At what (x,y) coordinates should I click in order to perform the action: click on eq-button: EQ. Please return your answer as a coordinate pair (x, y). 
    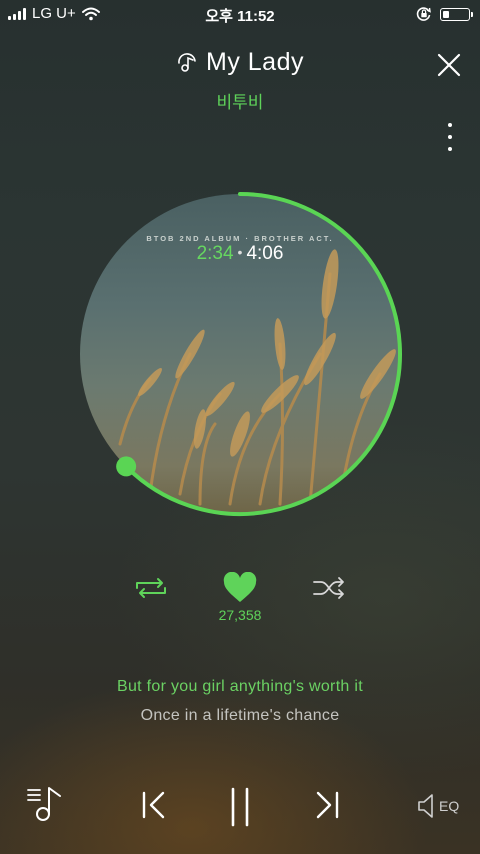
    Looking at the image, I should click on (437, 806).